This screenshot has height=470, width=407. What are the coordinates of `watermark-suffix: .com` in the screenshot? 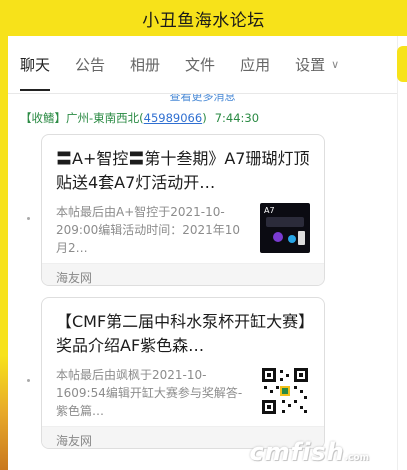 It's located at (356, 458).